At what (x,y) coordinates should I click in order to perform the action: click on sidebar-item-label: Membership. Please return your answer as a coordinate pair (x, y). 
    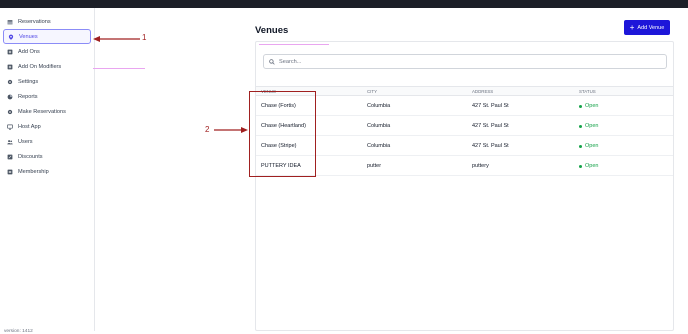
    Looking at the image, I should click on (33, 171).